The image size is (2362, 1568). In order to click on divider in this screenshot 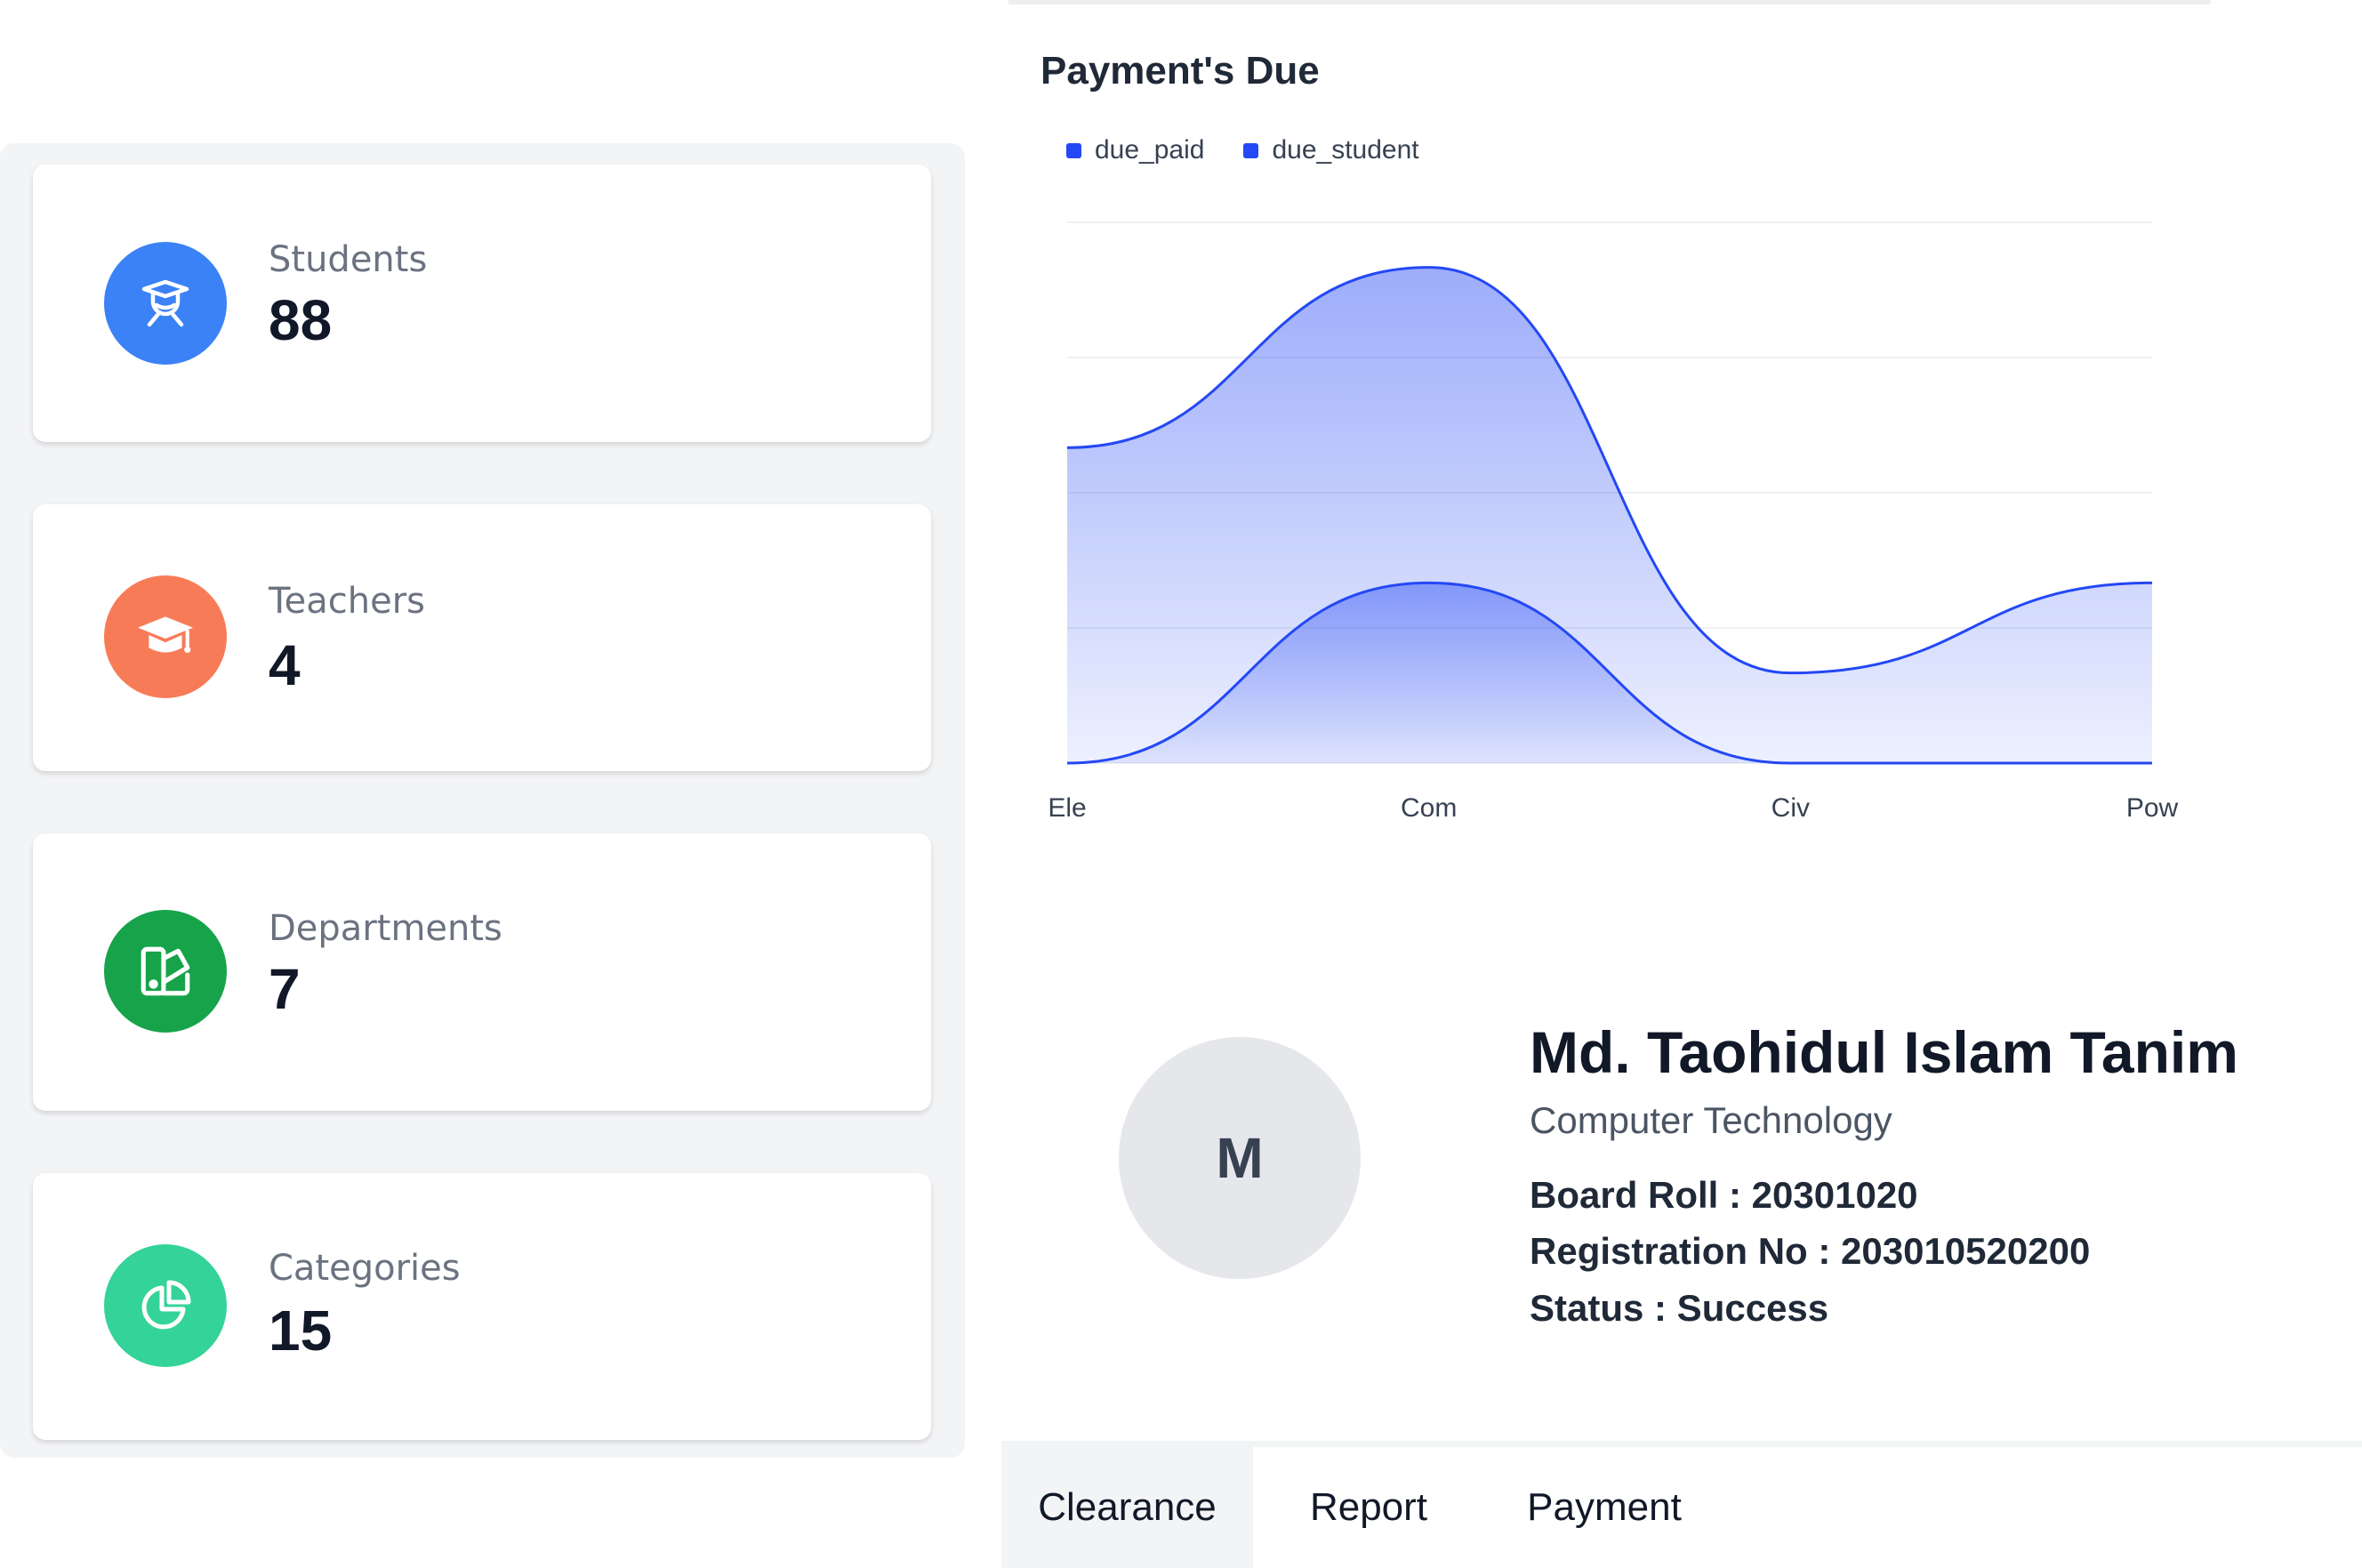, I will do `click(1609, 2)`.